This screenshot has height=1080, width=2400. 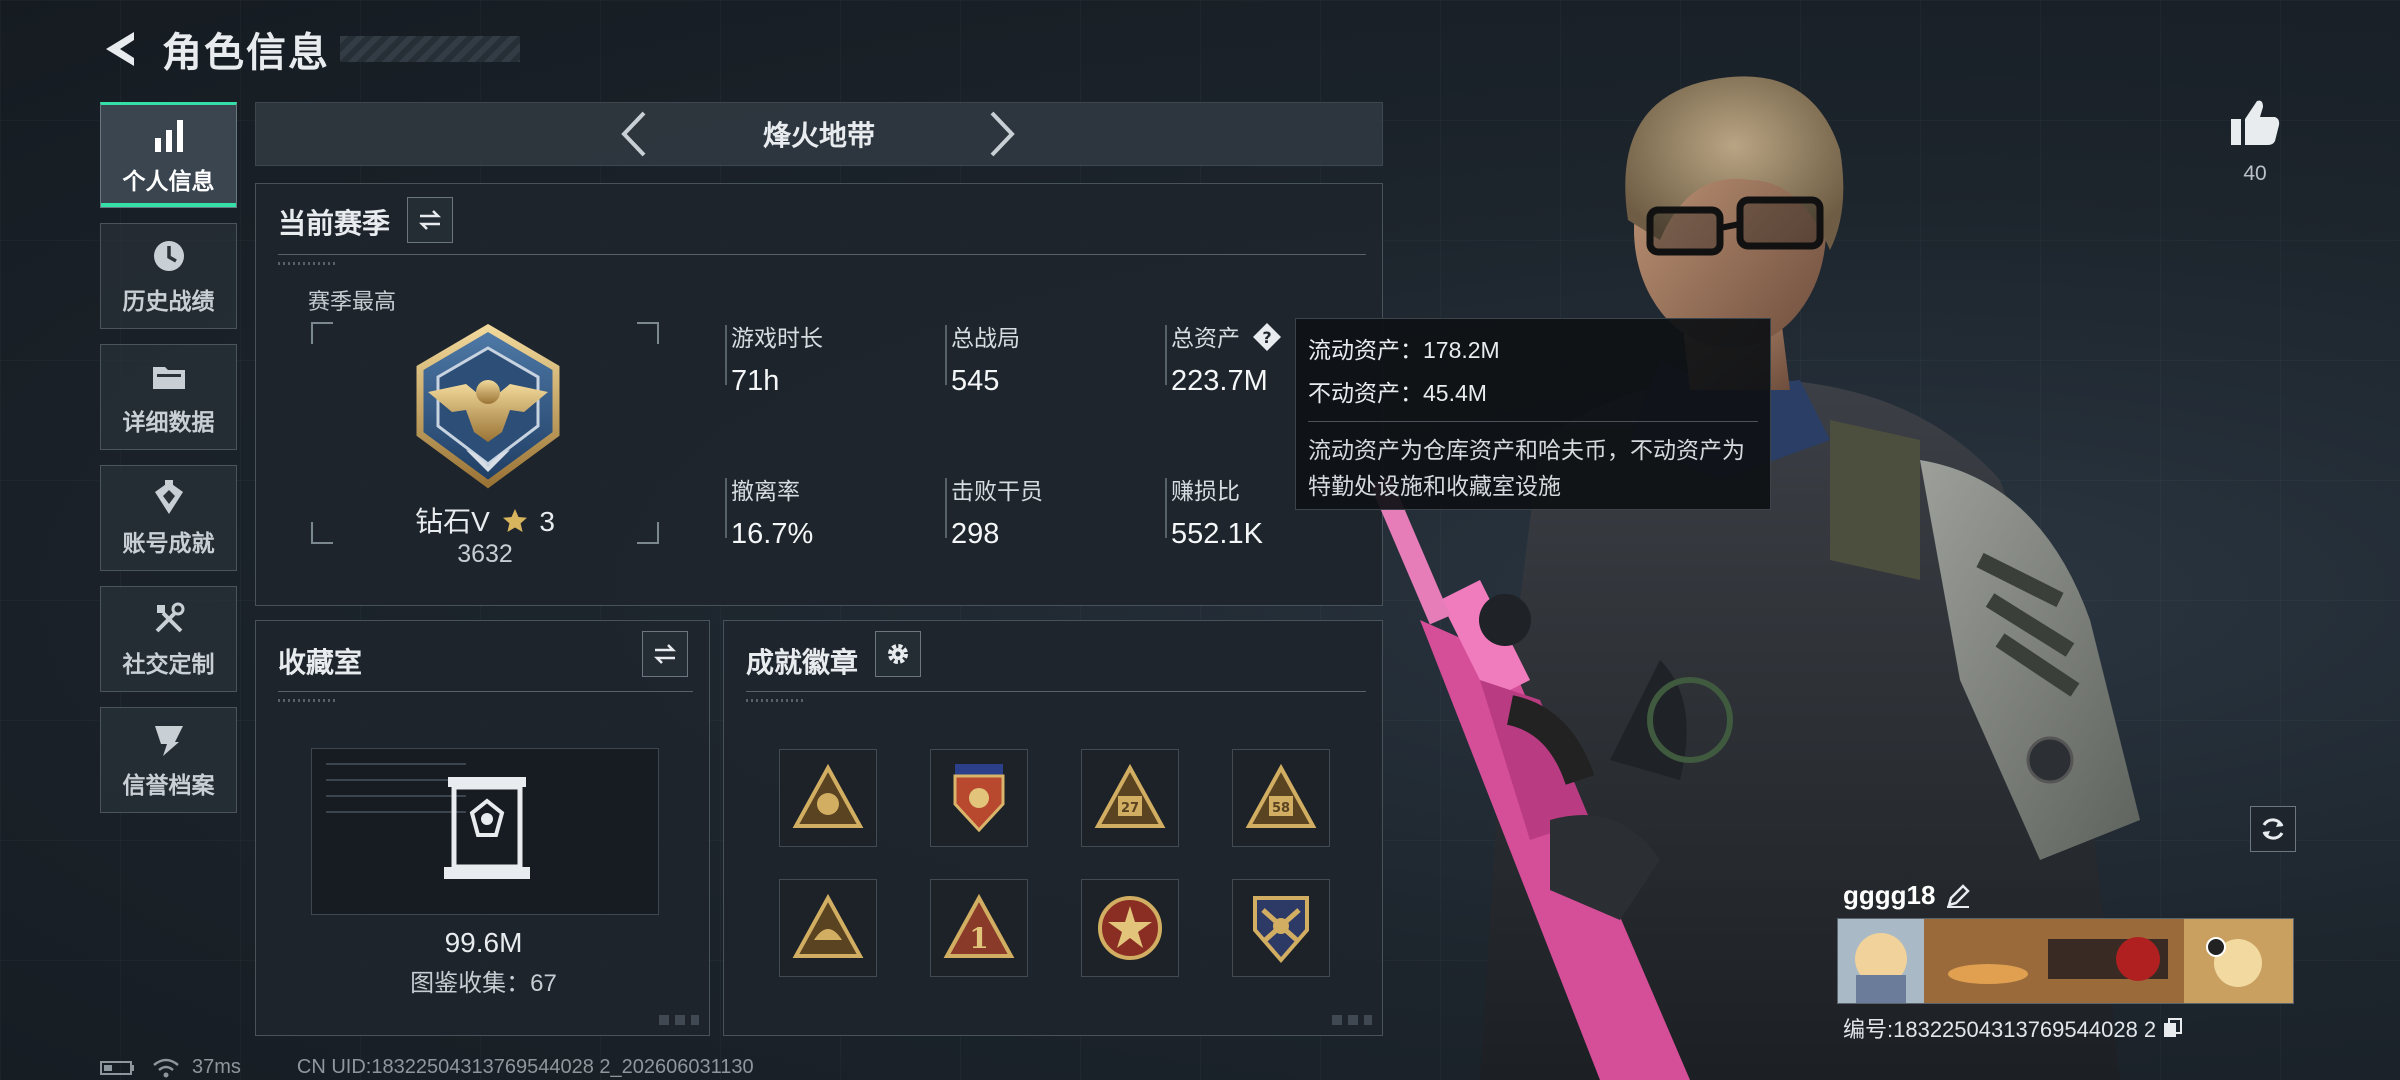 I want to click on refresh-icon, so click(x=2273, y=829).